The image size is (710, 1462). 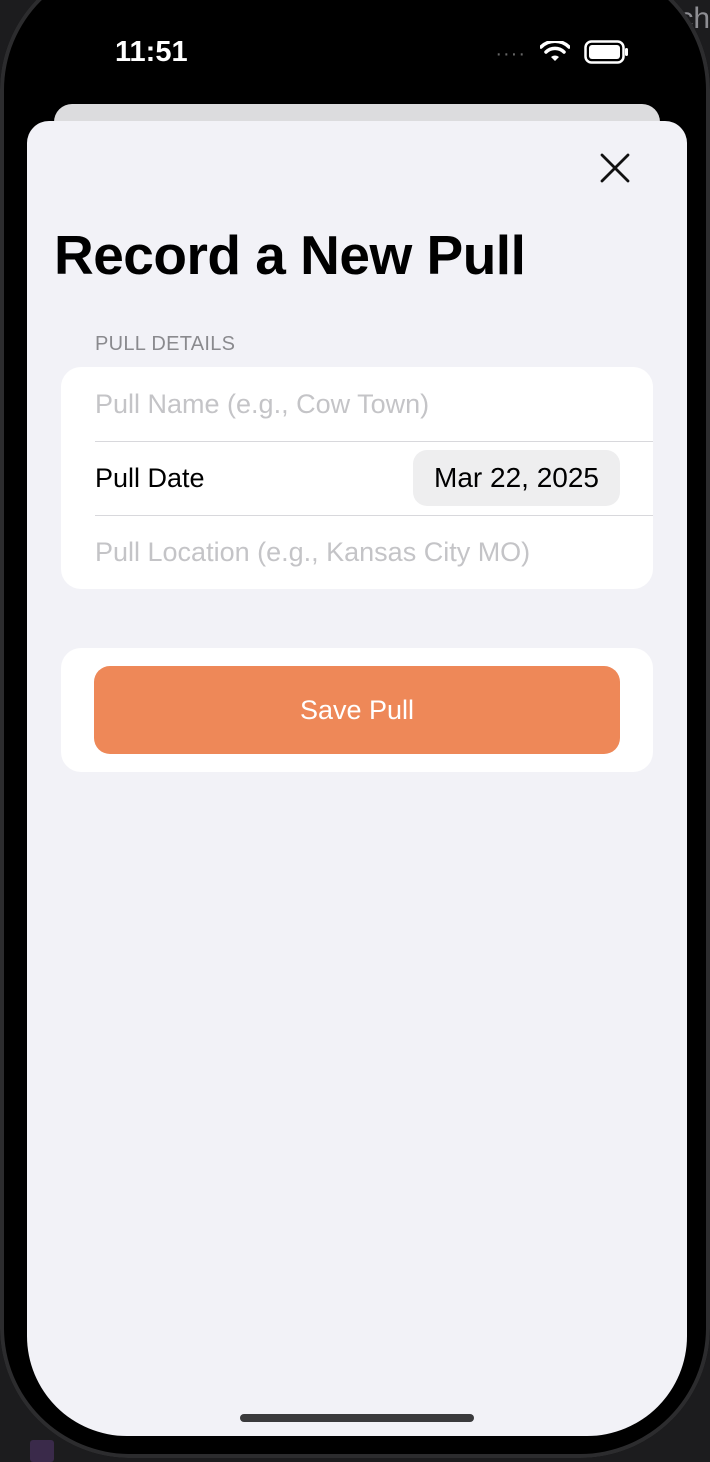 I want to click on pull-date-row: Pull Date Mar 22, 2025, so click(x=374, y=478).